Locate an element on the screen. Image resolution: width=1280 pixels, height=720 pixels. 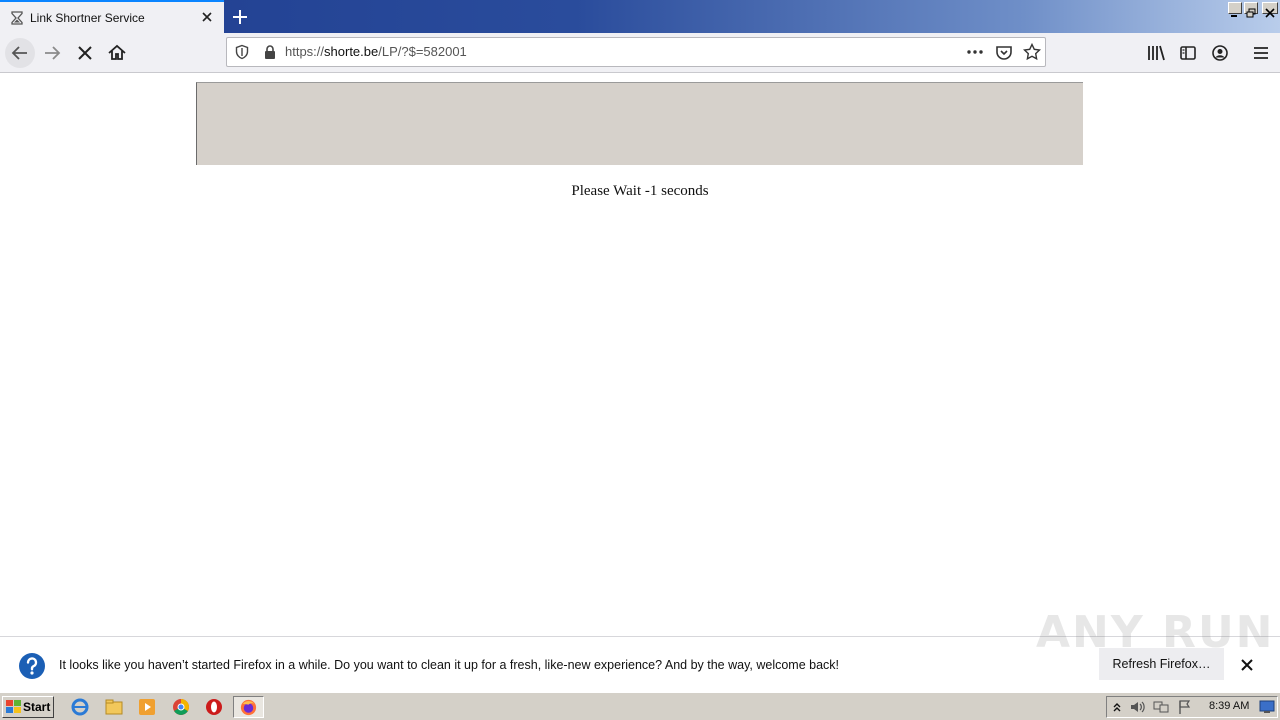
start-button: Start is located at coordinates (28, 707).